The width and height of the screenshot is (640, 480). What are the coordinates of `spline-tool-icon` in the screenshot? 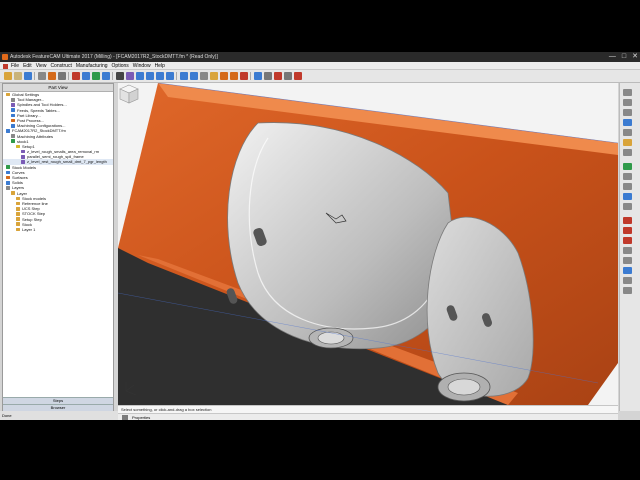 It's located at (627, 260).